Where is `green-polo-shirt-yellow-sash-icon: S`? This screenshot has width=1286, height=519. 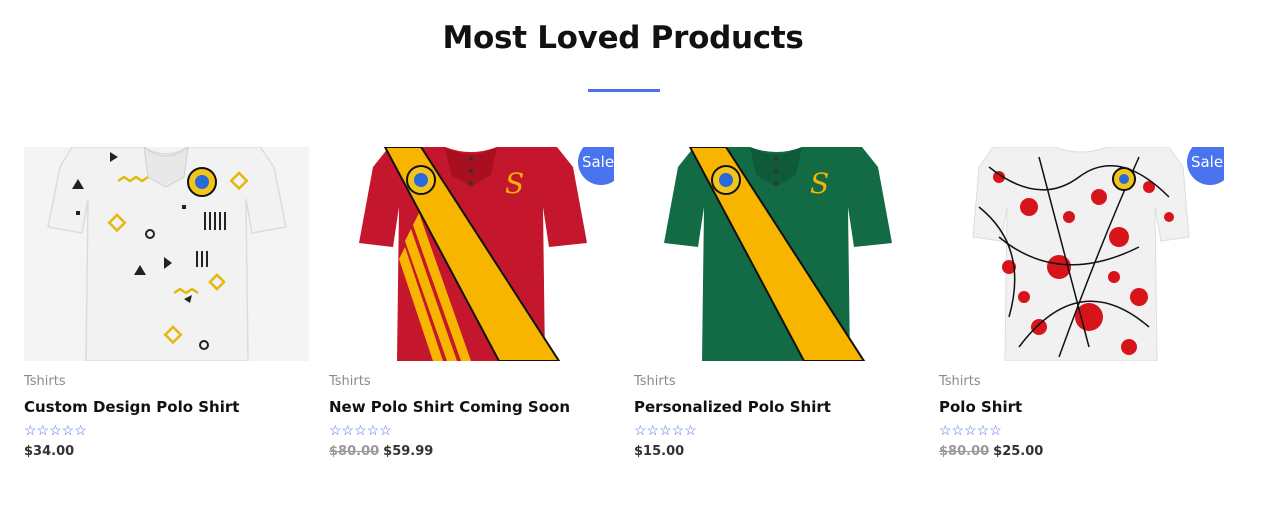 green-polo-shirt-yellow-sash-icon: S is located at coordinates (776, 254).